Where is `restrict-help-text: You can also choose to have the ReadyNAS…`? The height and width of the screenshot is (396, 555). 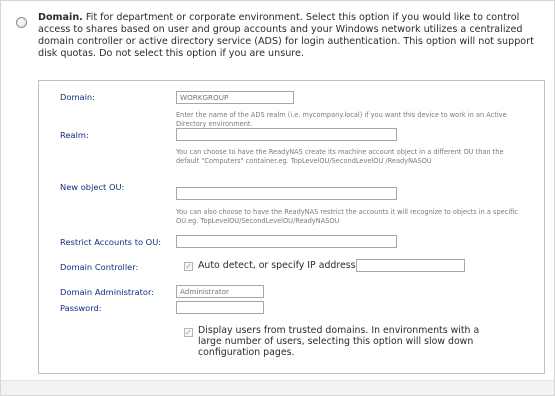 restrict-help-text: You can also choose to have the ReadyNAS… is located at coordinates (347, 217).